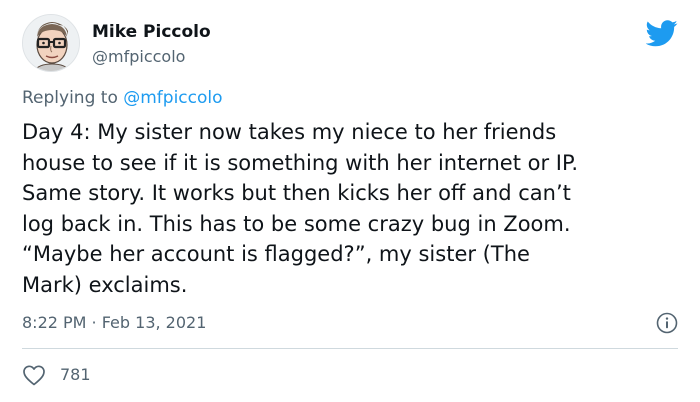  Describe the element at coordinates (667, 323) in the screenshot. I see `info-icon` at that location.